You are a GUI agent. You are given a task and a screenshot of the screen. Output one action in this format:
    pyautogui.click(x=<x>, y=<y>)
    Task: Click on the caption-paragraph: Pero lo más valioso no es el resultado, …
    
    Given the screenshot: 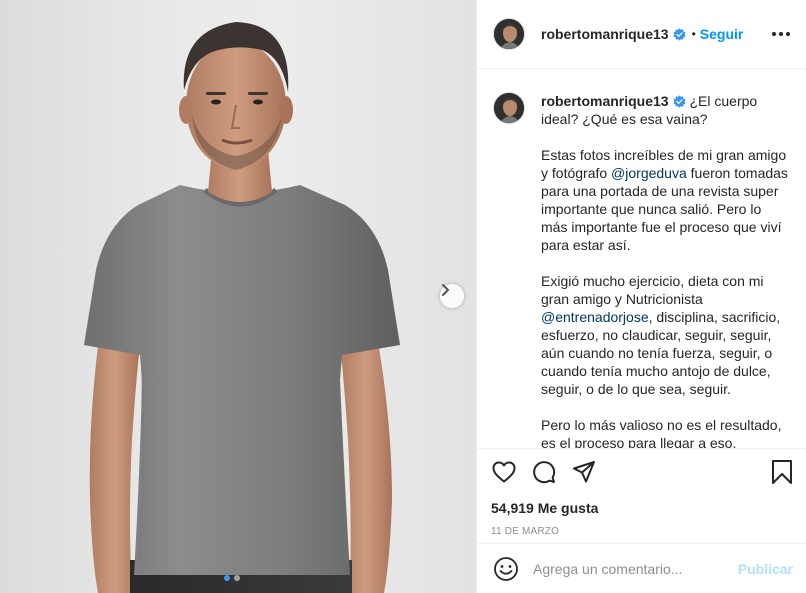 What is the action you would take?
    pyautogui.click(x=661, y=432)
    